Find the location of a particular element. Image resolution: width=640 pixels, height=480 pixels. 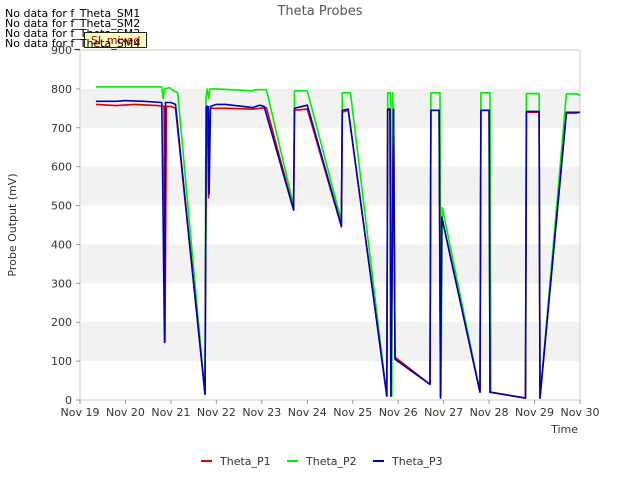

x-tick-label: Nov 29 is located at coordinates (534, 412).